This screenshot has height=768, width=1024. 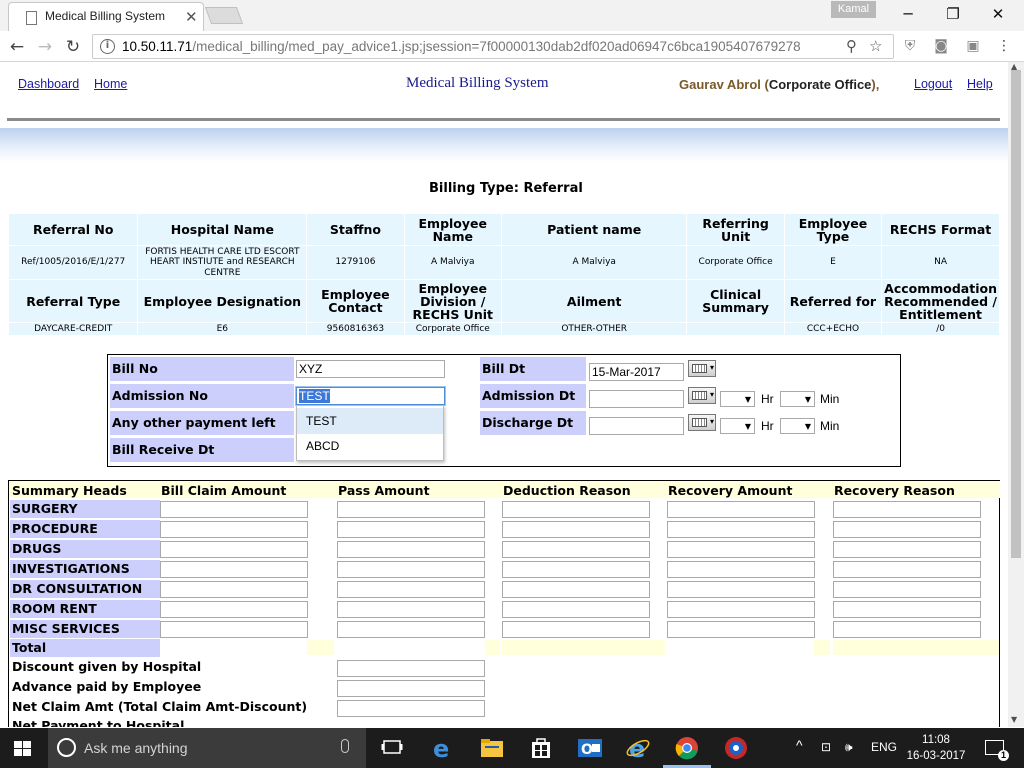 I want to click on logout-link: Logout, so click(x=933, y=84).